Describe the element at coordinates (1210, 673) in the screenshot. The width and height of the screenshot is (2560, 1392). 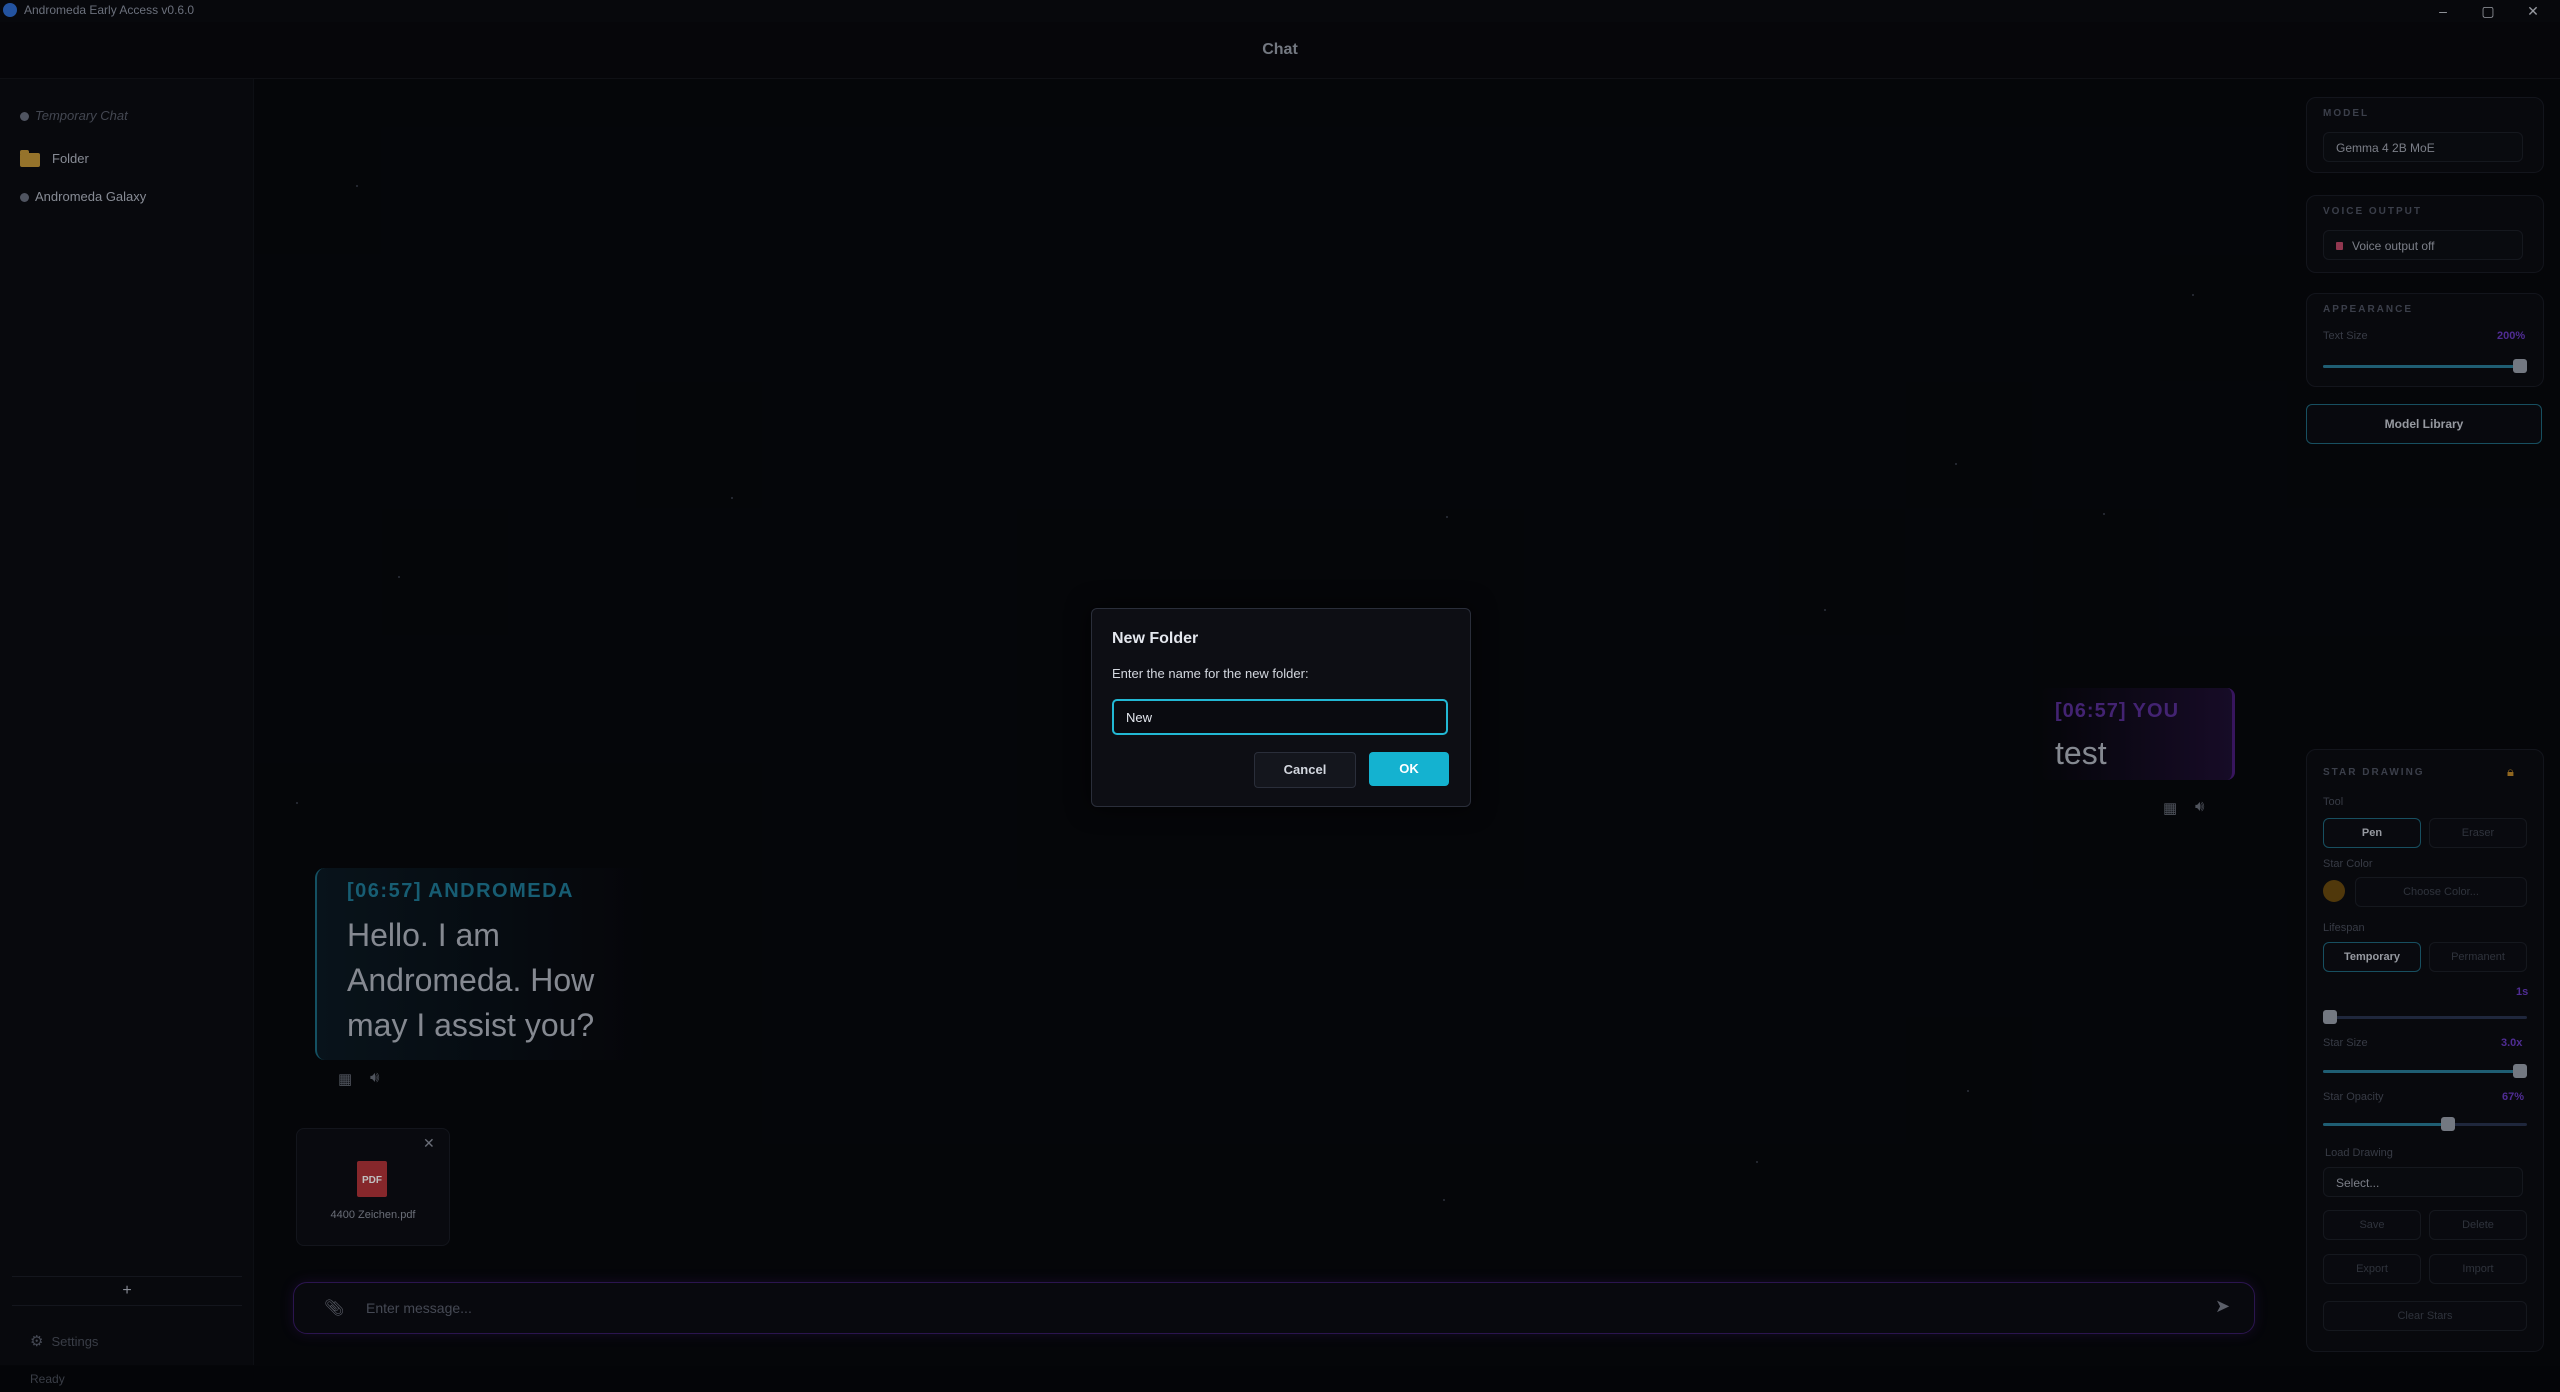
I see `dialog-prompt: Enter the name for the new folder:` at that location.